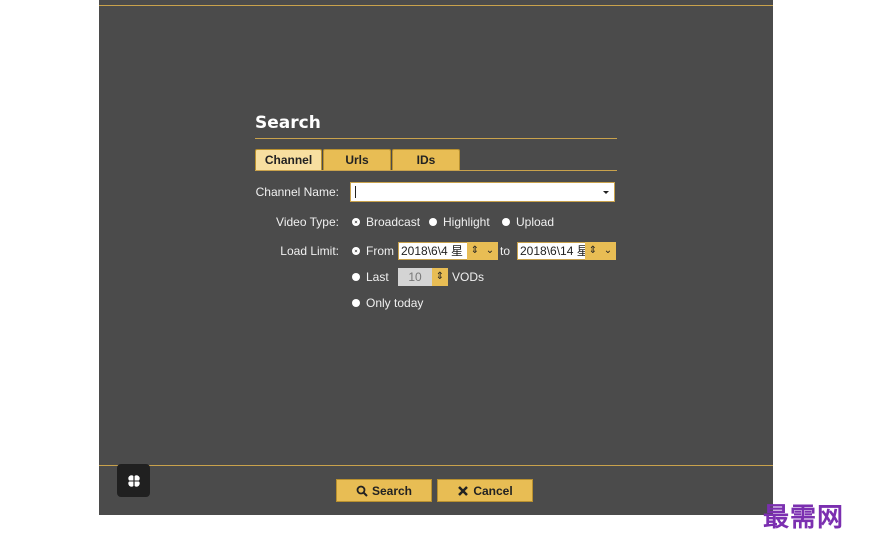  I want to click on cancel-button-label: Cancel, so click(493, 490).